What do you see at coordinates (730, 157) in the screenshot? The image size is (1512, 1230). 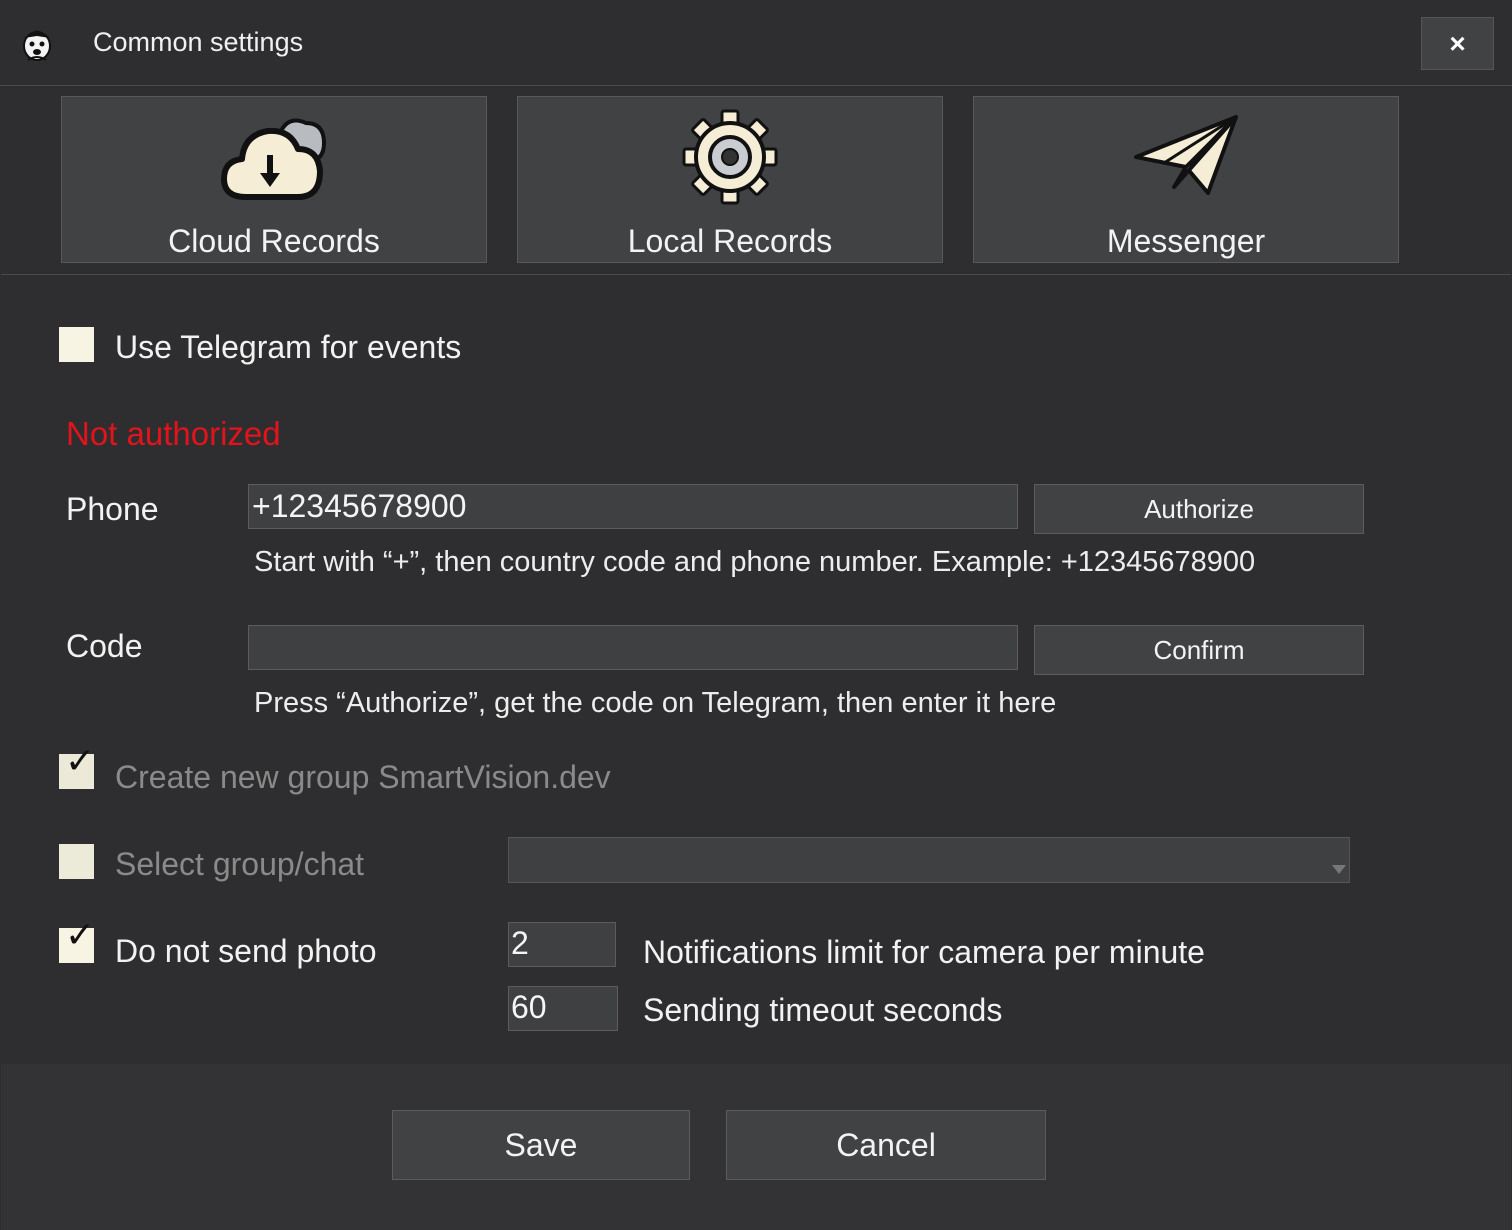 I see `gear-icon` at bounding box center [730, 157].